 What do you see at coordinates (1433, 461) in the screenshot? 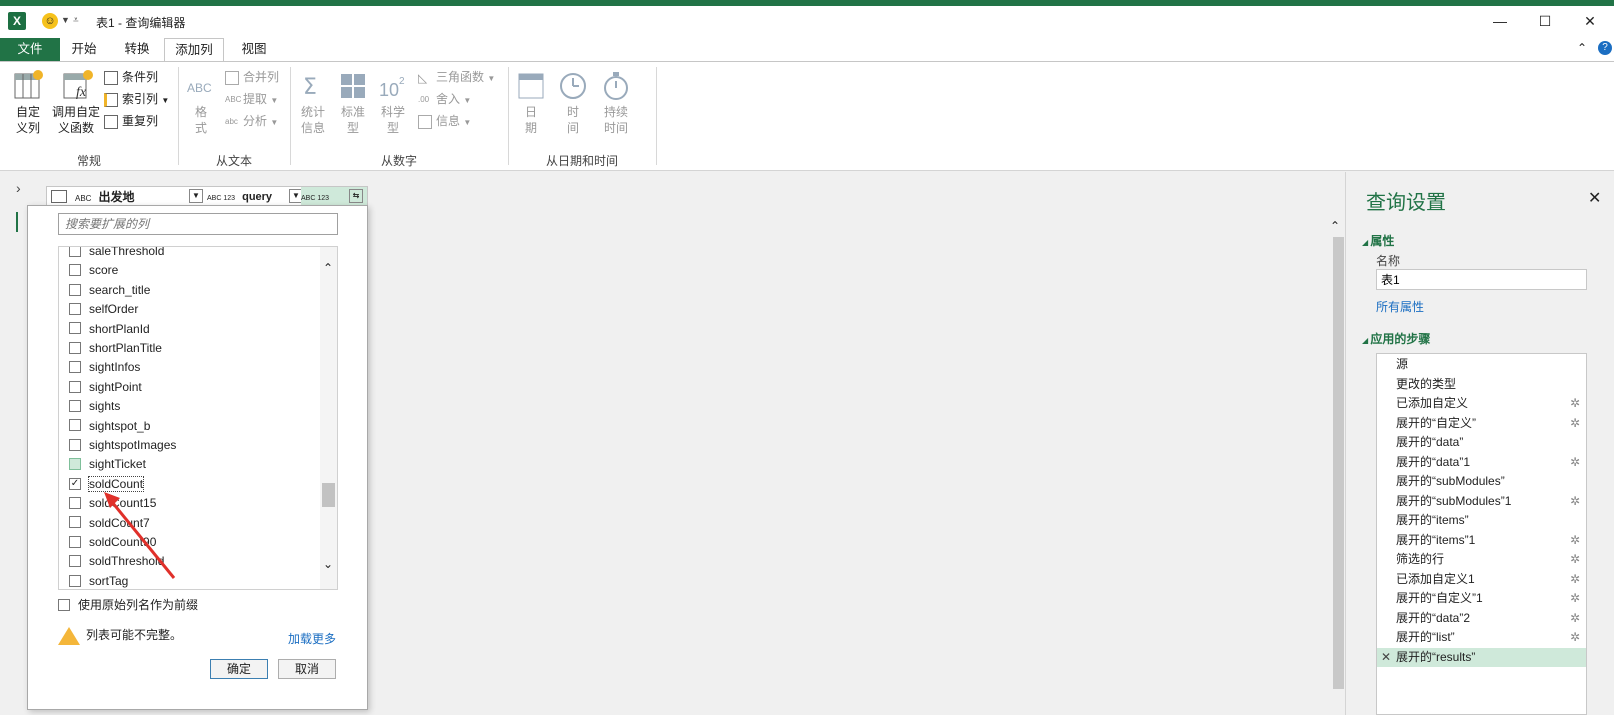
I see `applied-step-label: 展开的“data”1` at bounding box center [1433, 461].